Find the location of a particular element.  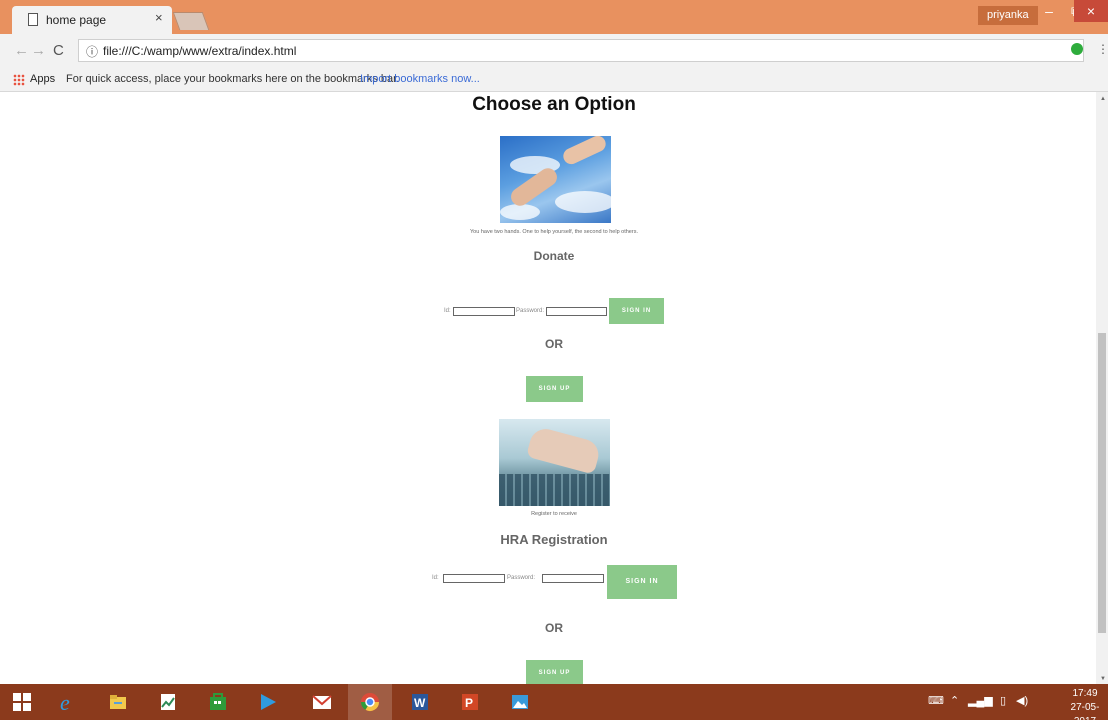

reload-icon: C is located at coordinates (58, 50).